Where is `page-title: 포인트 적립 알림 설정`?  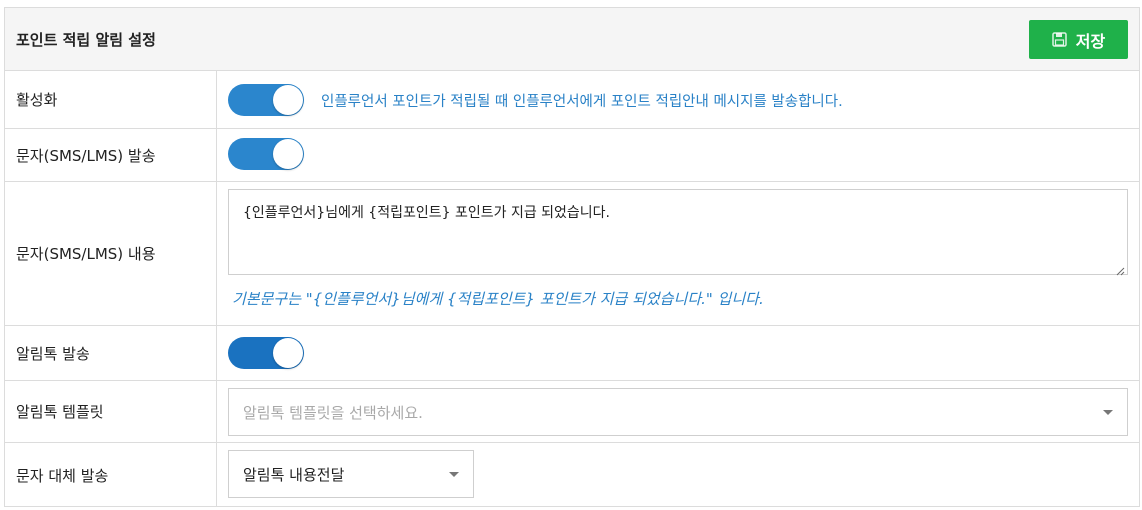 page-title: 포인트 적립 알림 설정 is located at coordinates (86, 40).